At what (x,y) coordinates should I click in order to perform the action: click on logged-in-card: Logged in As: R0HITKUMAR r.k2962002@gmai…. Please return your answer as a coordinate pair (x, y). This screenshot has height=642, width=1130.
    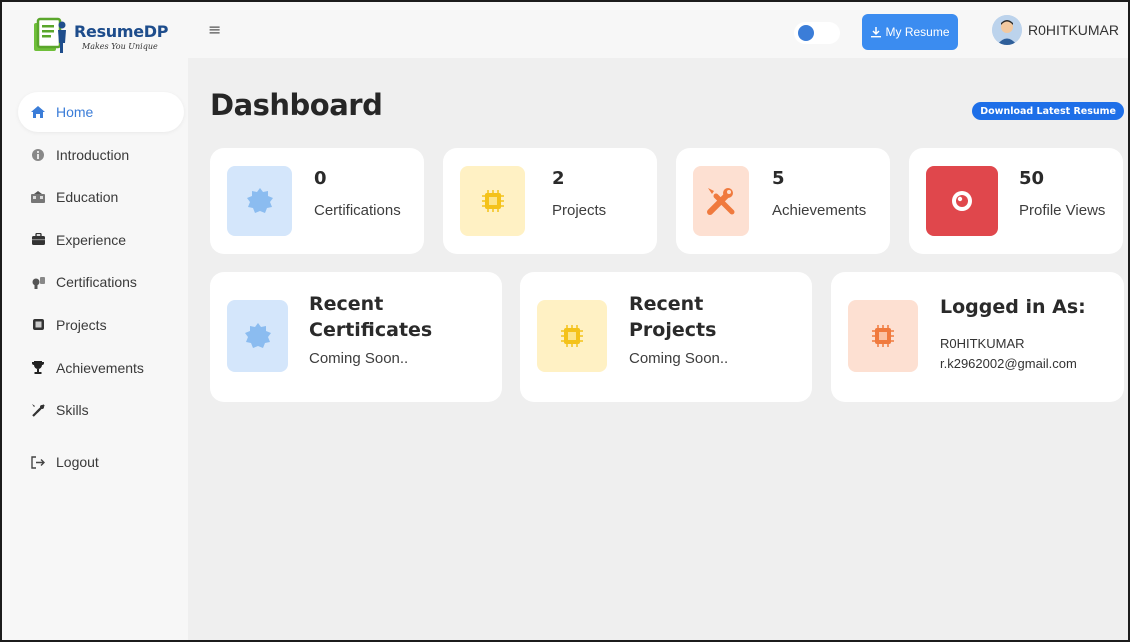
    Looking at the image, I should click on (977, 337).